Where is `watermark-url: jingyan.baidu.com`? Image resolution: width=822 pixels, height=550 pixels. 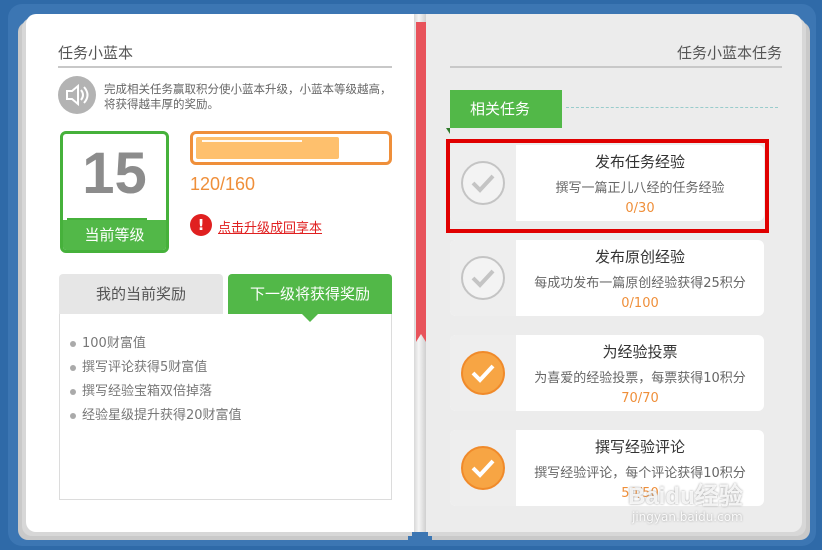 watermark-url: jingyan.baidu.com is located at coordinates (687, 517).